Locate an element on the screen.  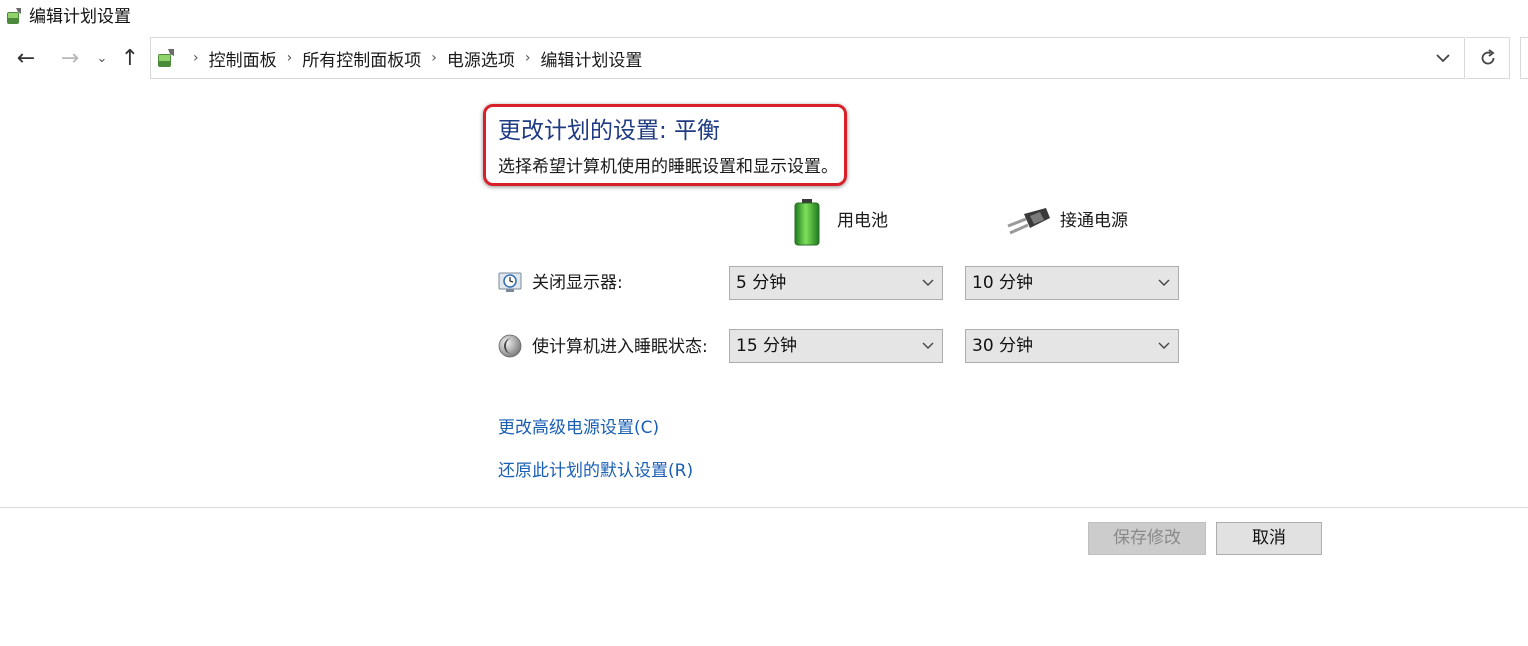
breadcrumb: › 控制面板 › 所有控制面板项 › 电源选项 › 编辑计划设置 is located at coordinates (412, 58).